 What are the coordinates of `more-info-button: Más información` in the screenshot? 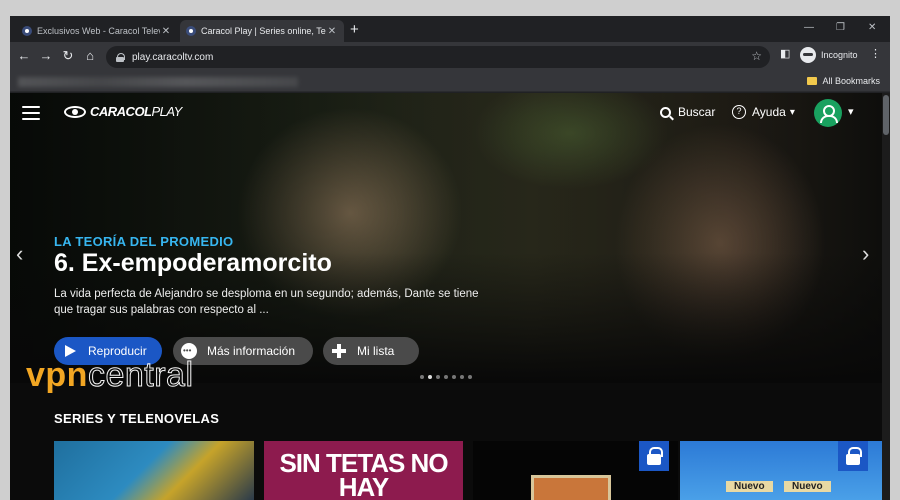 It's located at (243, 351).